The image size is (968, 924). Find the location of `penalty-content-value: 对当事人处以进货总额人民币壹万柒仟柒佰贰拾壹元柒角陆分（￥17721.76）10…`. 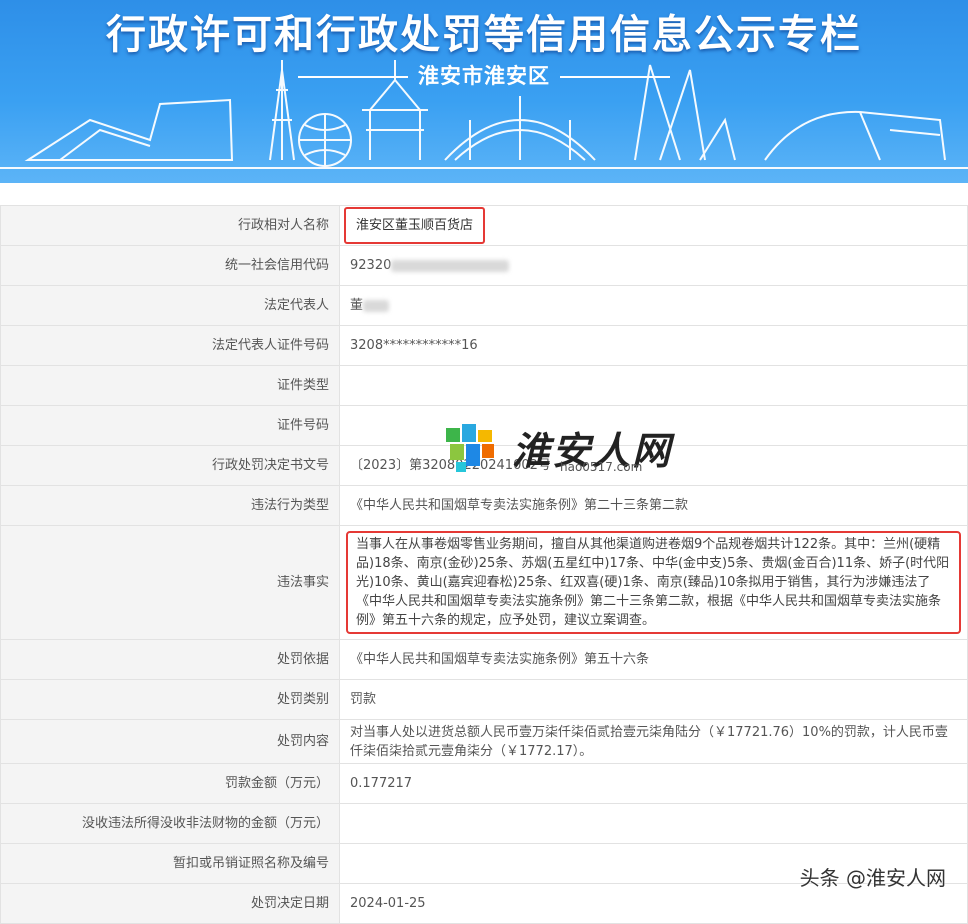

penalty-content-value: 对当事人处以进货总额人民币壹万柒仟柒佰贰拾壹元柒角陆分（￥17721.76）10… is located at coordinates (653, 741).